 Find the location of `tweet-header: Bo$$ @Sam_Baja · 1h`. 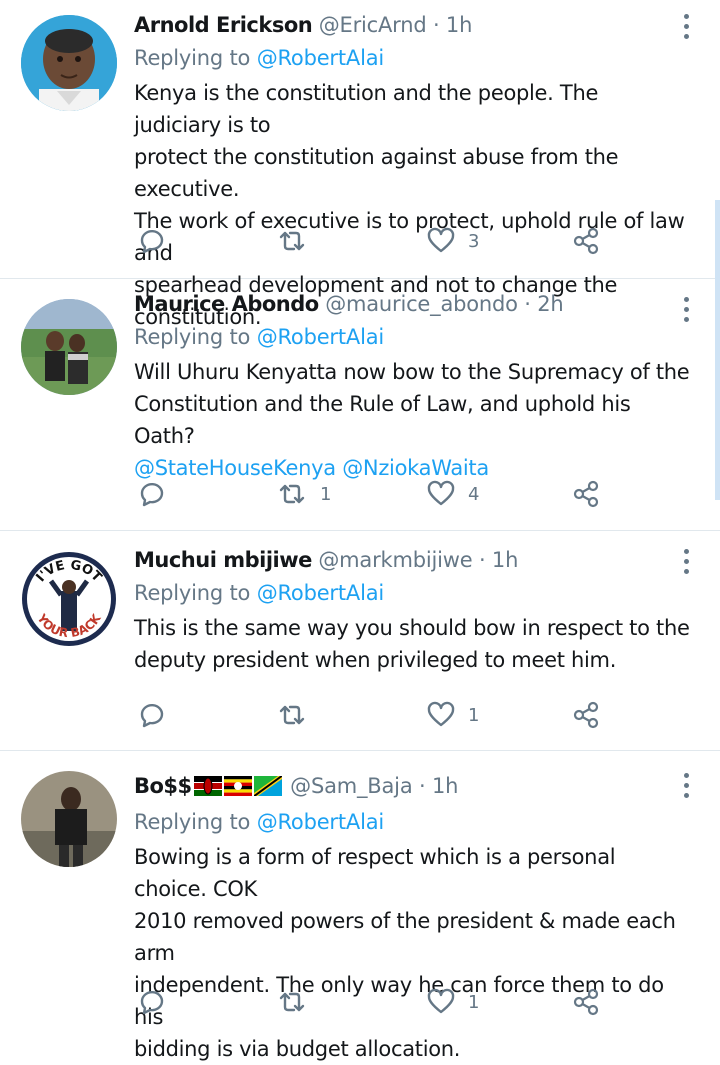

tweet-header: Bo$$ @Sam_Baja · 1h is located at coordinates (412, 787).